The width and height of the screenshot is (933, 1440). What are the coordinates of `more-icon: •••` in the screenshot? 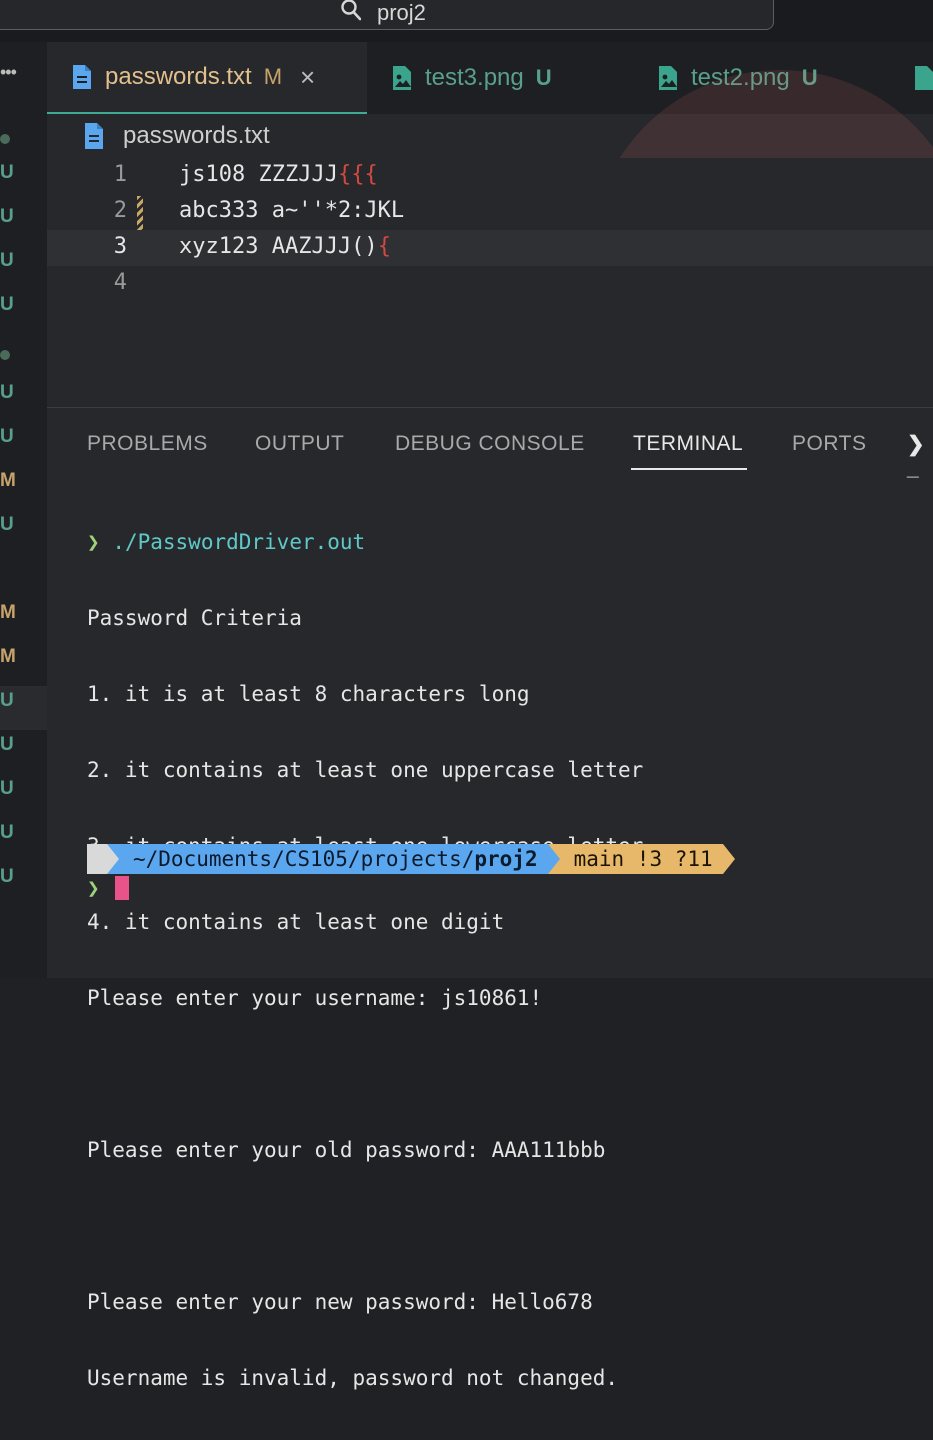 It's located at (8, 72).